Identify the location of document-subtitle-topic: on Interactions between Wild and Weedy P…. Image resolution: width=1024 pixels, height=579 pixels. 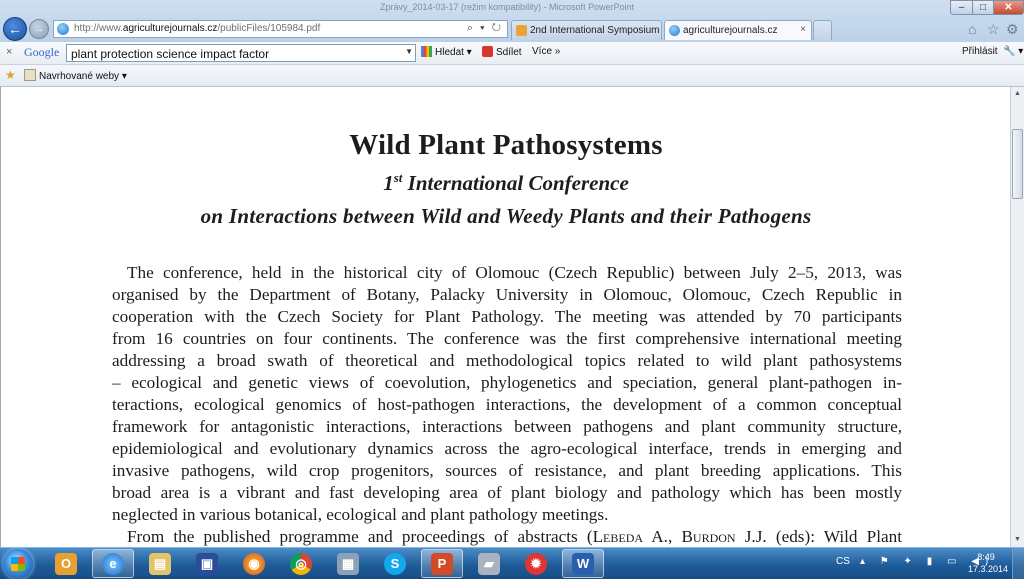
(506, 216).